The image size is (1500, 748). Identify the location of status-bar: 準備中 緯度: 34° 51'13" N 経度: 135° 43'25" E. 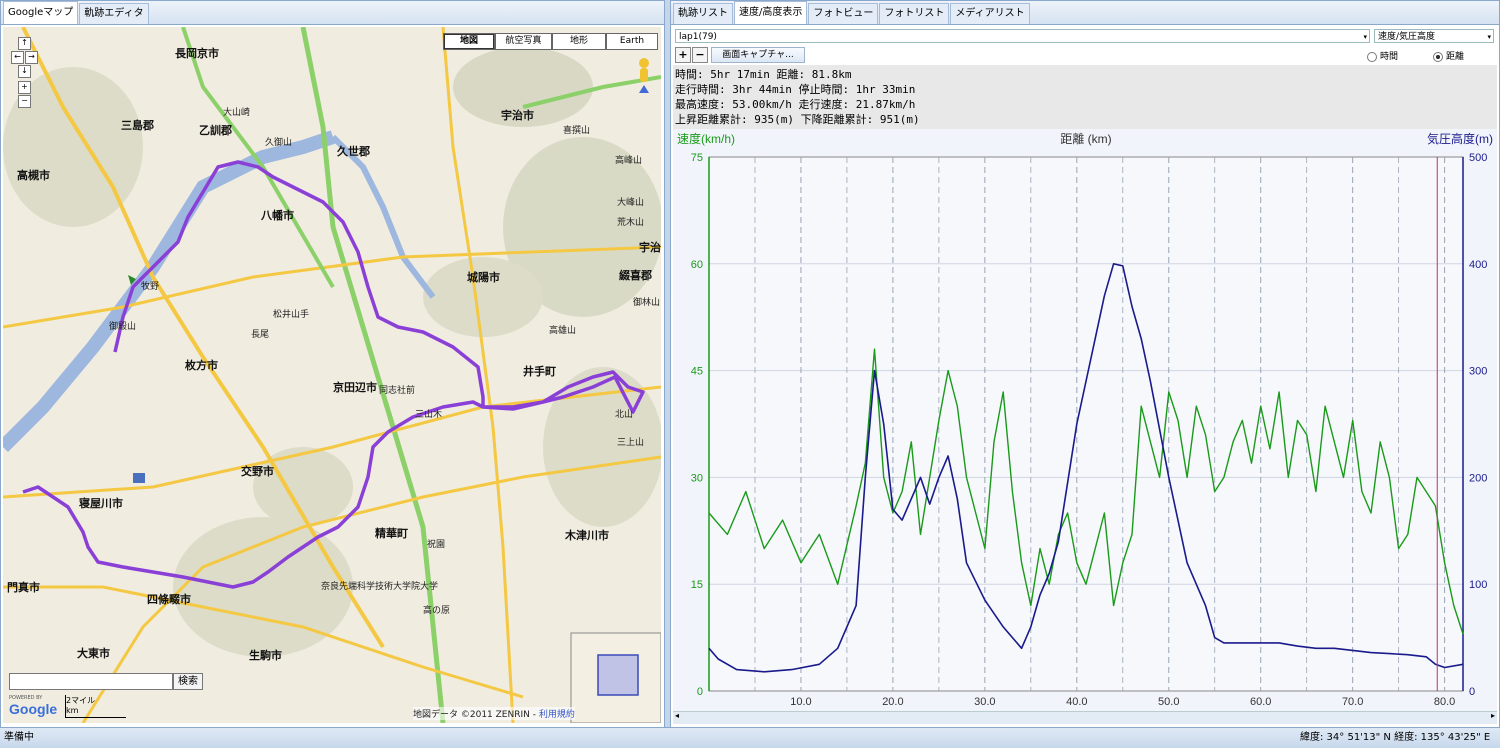
(750, 737).